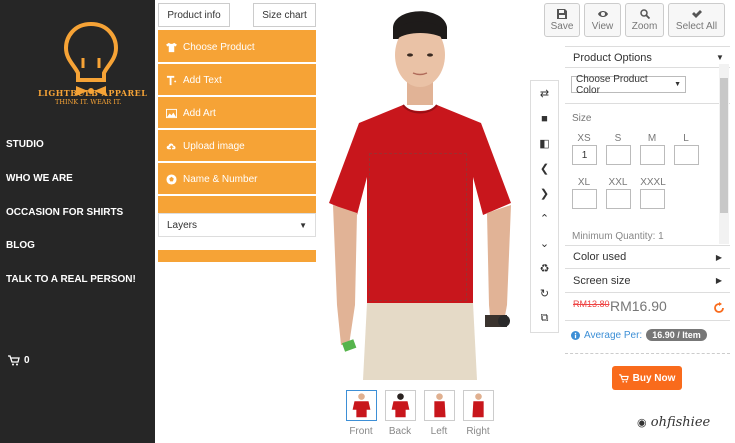  I want to click on align-icon: ◧, so click(544, 143).